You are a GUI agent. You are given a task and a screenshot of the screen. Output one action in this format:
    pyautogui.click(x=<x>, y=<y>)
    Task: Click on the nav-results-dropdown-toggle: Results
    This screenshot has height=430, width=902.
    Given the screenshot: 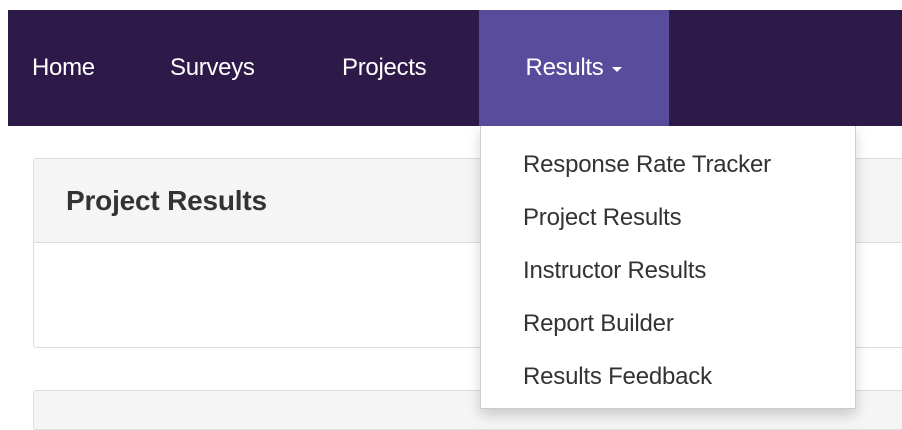 What is the action you would take?
    pyautogui.click(x=574, y=68)
    